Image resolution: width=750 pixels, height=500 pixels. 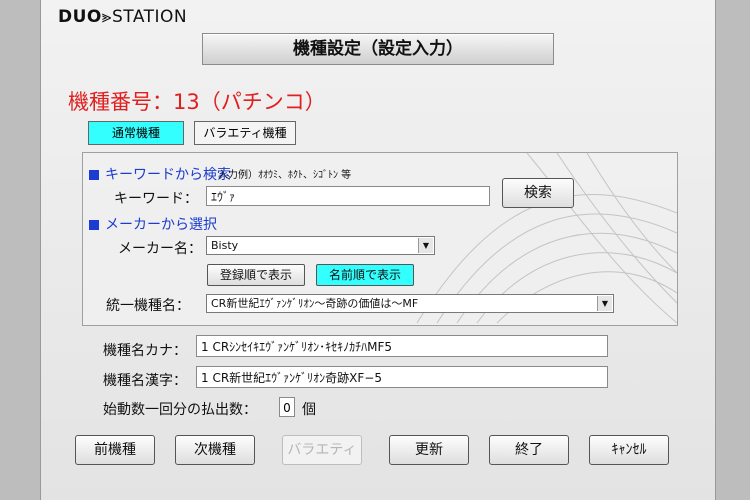 What do you see at coordinates (629, 450) in the screenshot?
I see `cancel-button: ｷｬﾝｾﾙ` at bounding box center [629, 450].